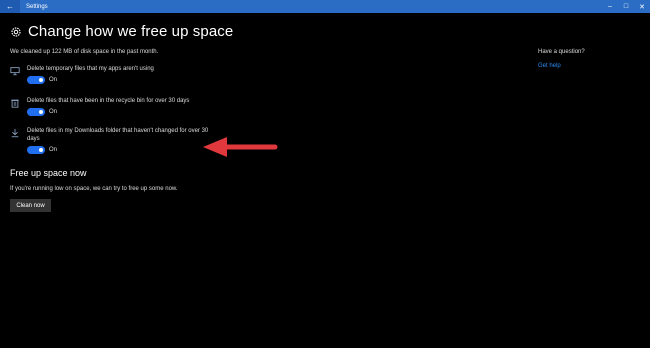  Describe the element at coordinates (240, 147) in the screenshot. I see `annotation-arrow-icon` at that location.